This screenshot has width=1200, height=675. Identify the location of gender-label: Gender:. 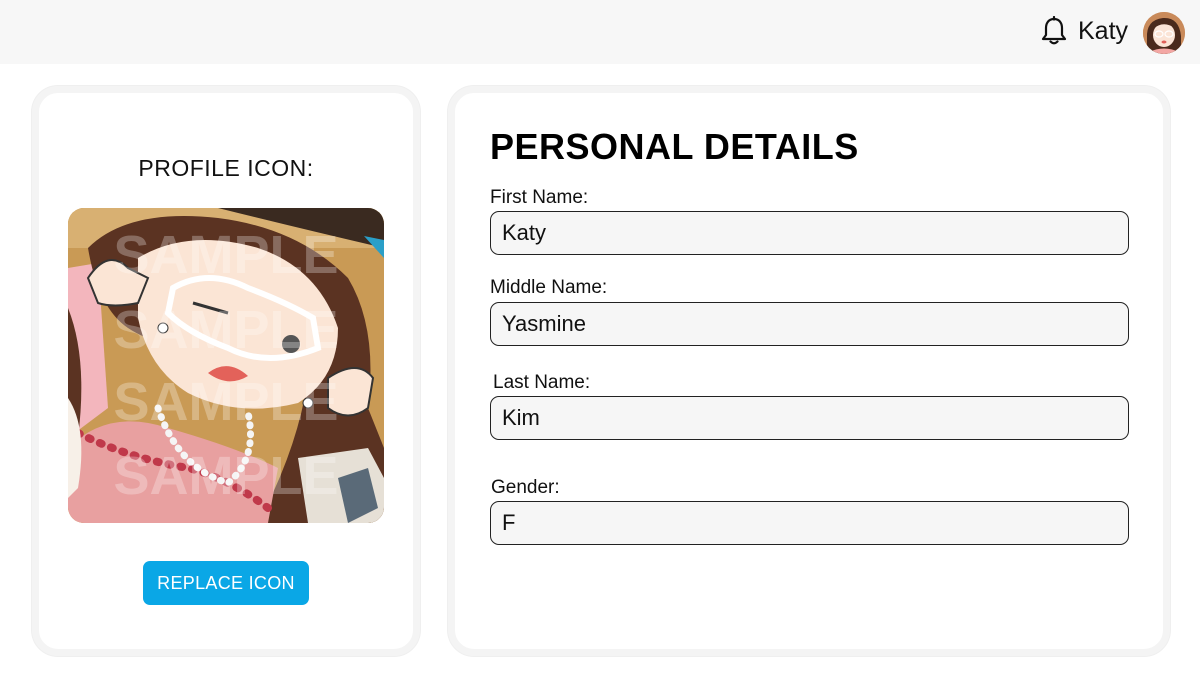
(525, 487).